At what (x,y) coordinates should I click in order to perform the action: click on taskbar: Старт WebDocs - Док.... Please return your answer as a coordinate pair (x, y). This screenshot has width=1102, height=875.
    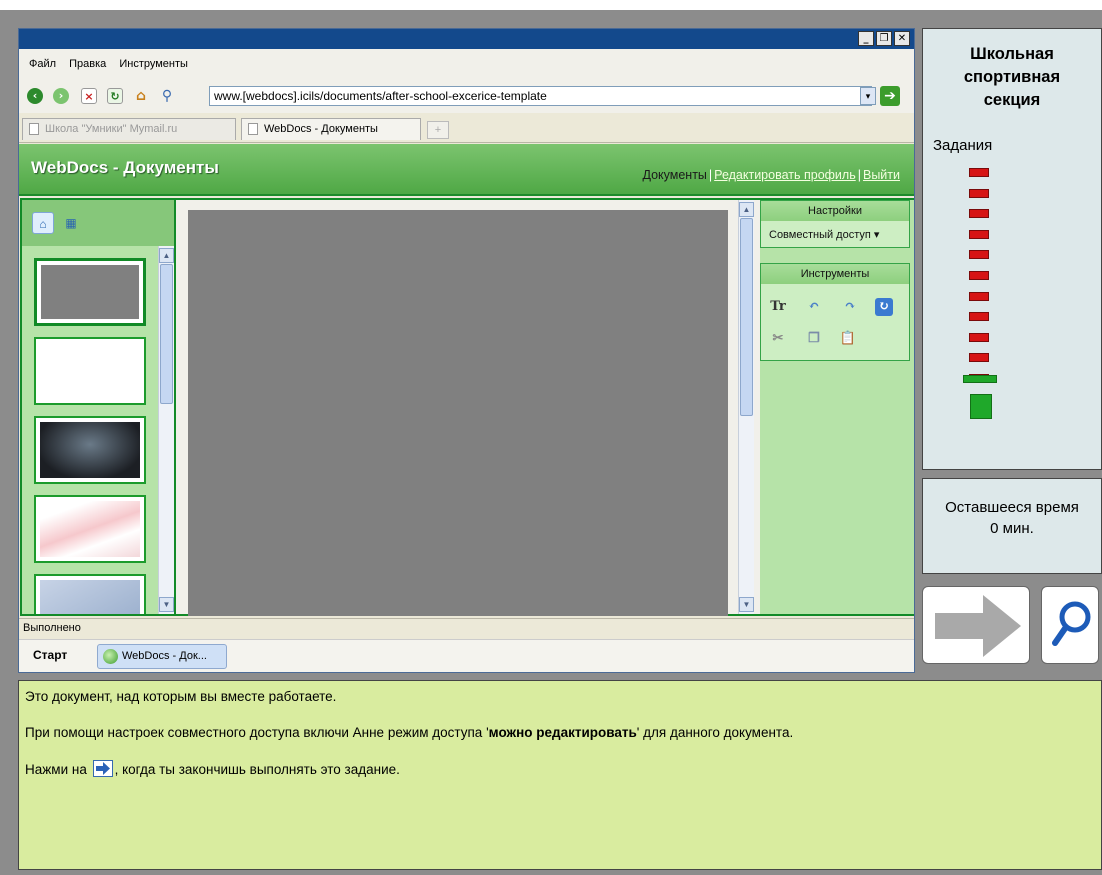
    Looking at the image, I should click on (466, 655).